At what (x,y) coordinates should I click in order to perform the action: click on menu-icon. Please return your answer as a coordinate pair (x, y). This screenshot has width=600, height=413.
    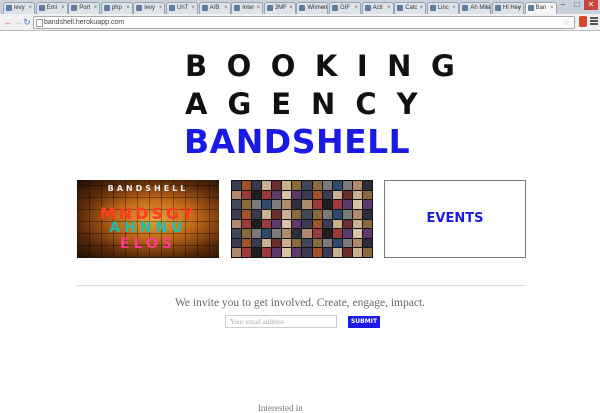
    Looking at the image, I should click on (594, 22).